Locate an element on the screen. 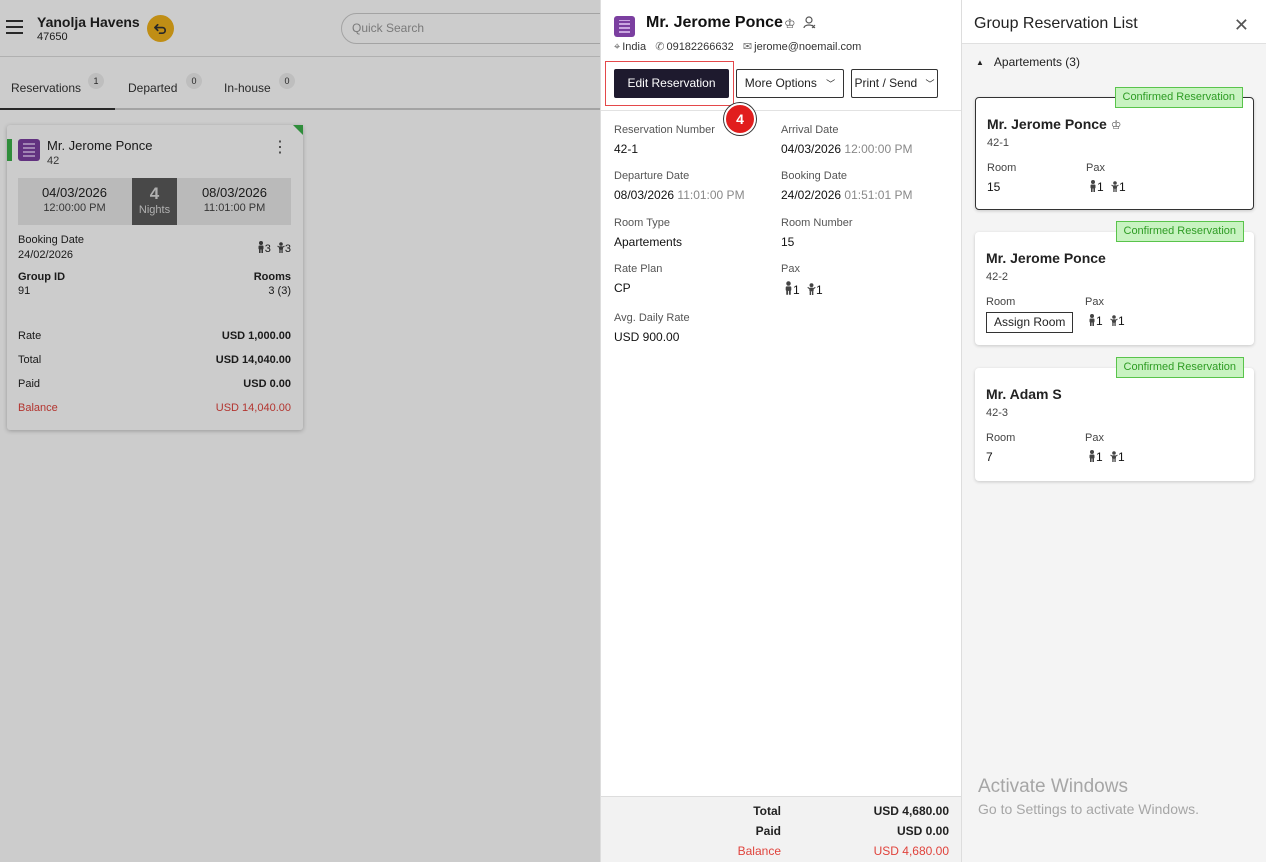 This screenshot has width=1266, height=862. rate-plan-value: CP is located at coordinates (622, 288).